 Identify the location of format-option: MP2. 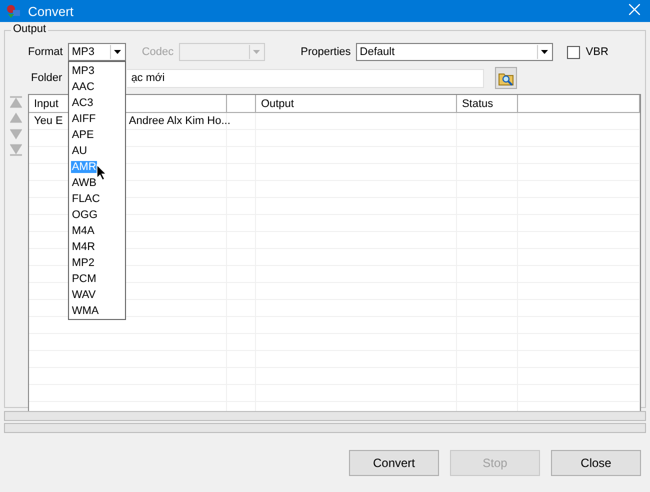
(96, 263).